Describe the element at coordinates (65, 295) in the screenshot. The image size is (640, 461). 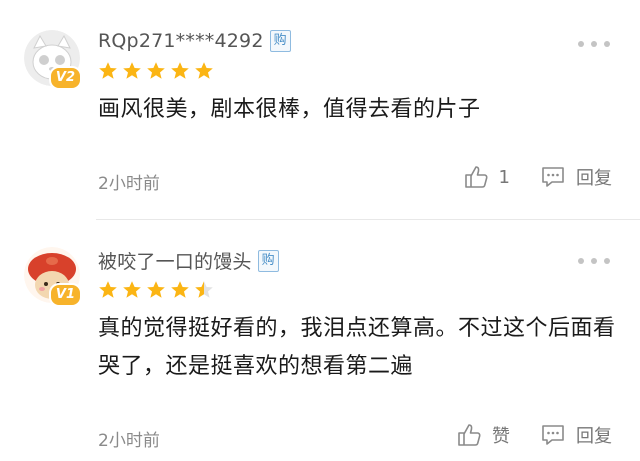
I see `level-badge: V1` at that location.